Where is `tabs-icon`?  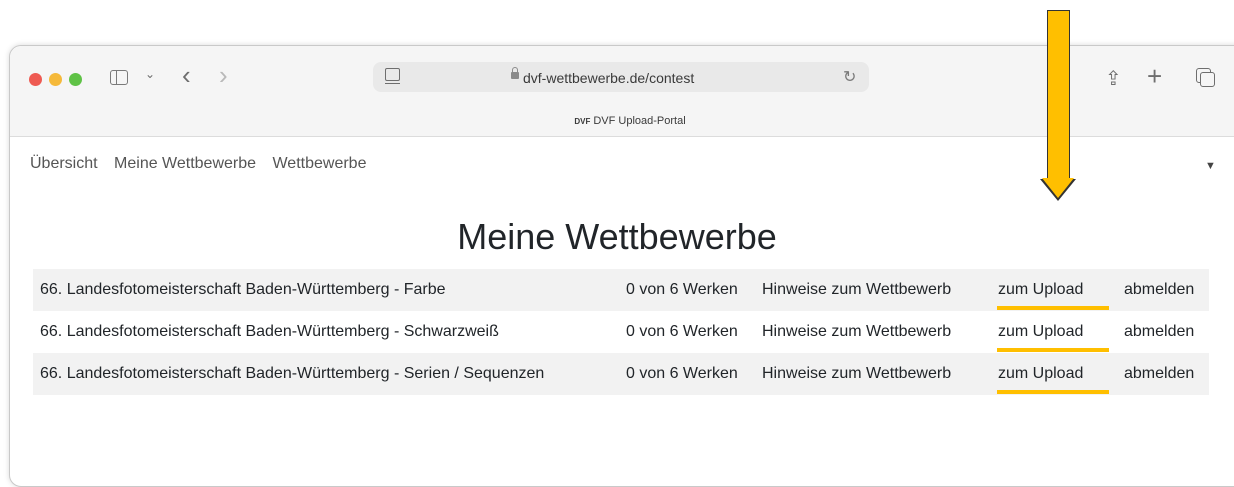 tabs-icon is located at coordinates (1205, 77).